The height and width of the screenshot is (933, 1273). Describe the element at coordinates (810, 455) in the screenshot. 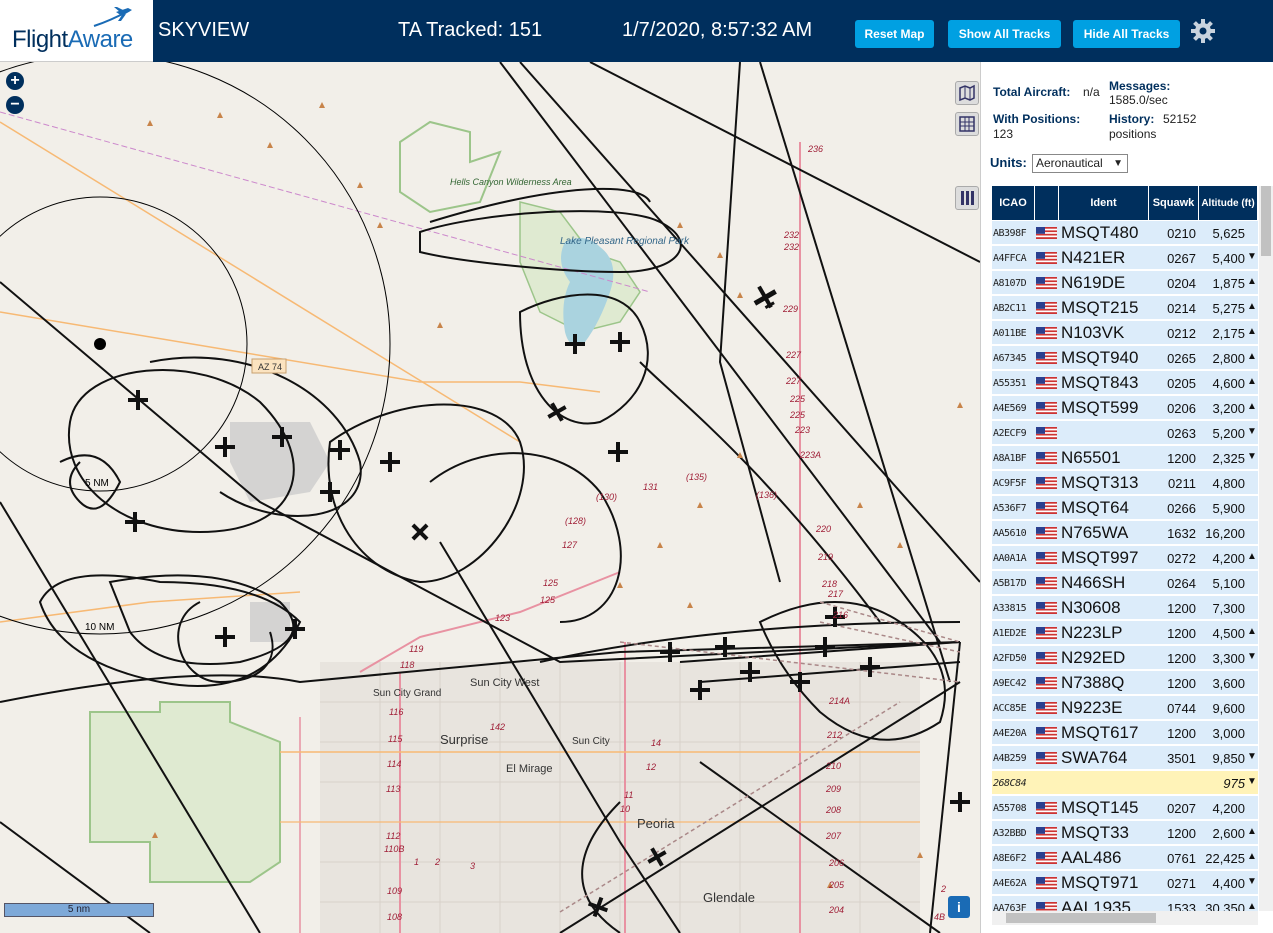

I see `road-number-label: 223A` at that location.